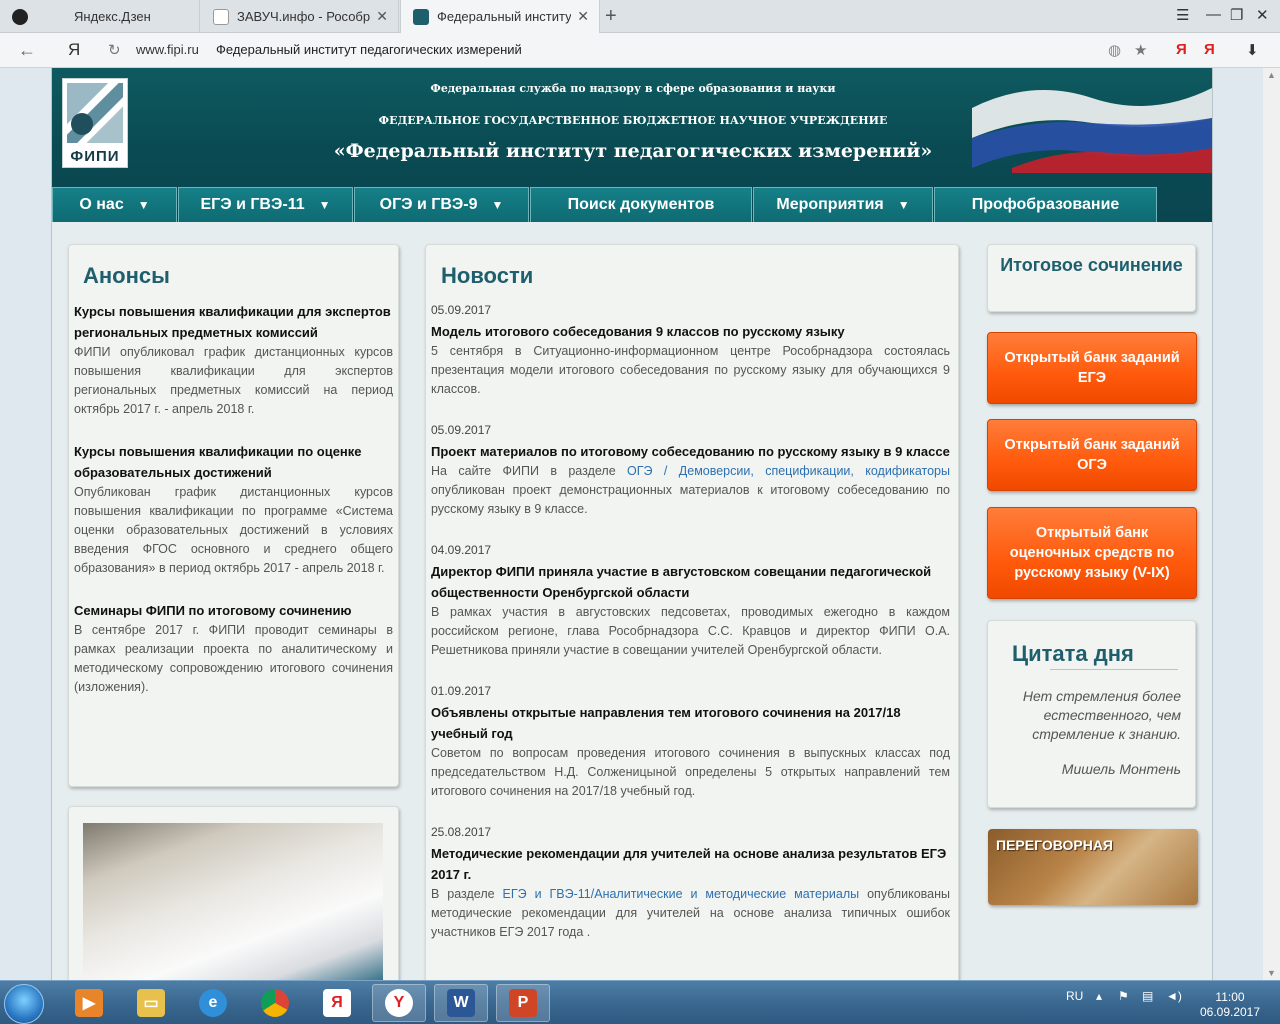  Describe the element at coordinates (1092, 130) in the screenshot. I see `russian-flag-icon` at that location.